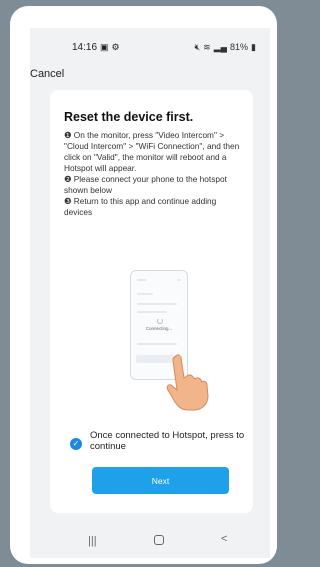 This screenshot has width=320, height=567. Describe the element at coordinates (129, 117) in the screenshot. I see `page-title: Reset the device first.` at that location.